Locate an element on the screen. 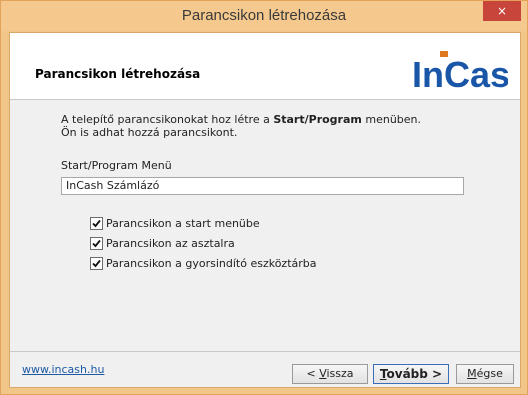 This screenshot has width=528, height=395. checkbox-label: Parancsikon az asztalra is located at coordinates (170, 243).